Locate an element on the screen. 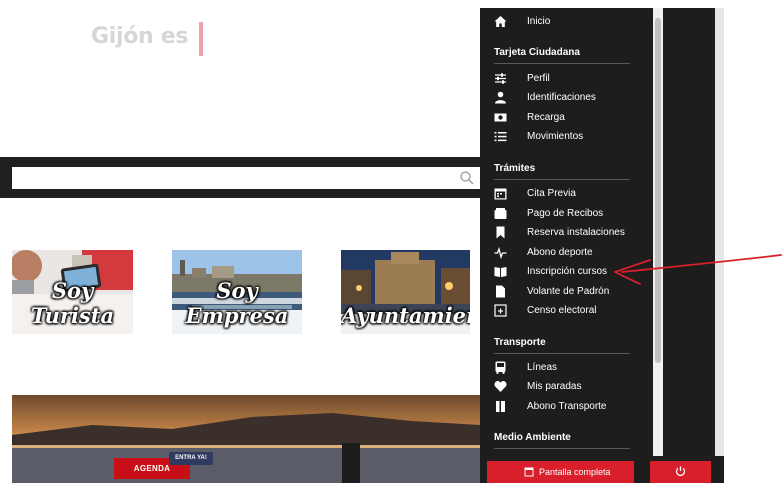 The image size is (784, 483). file-icon is located at coordinates (500, 291).